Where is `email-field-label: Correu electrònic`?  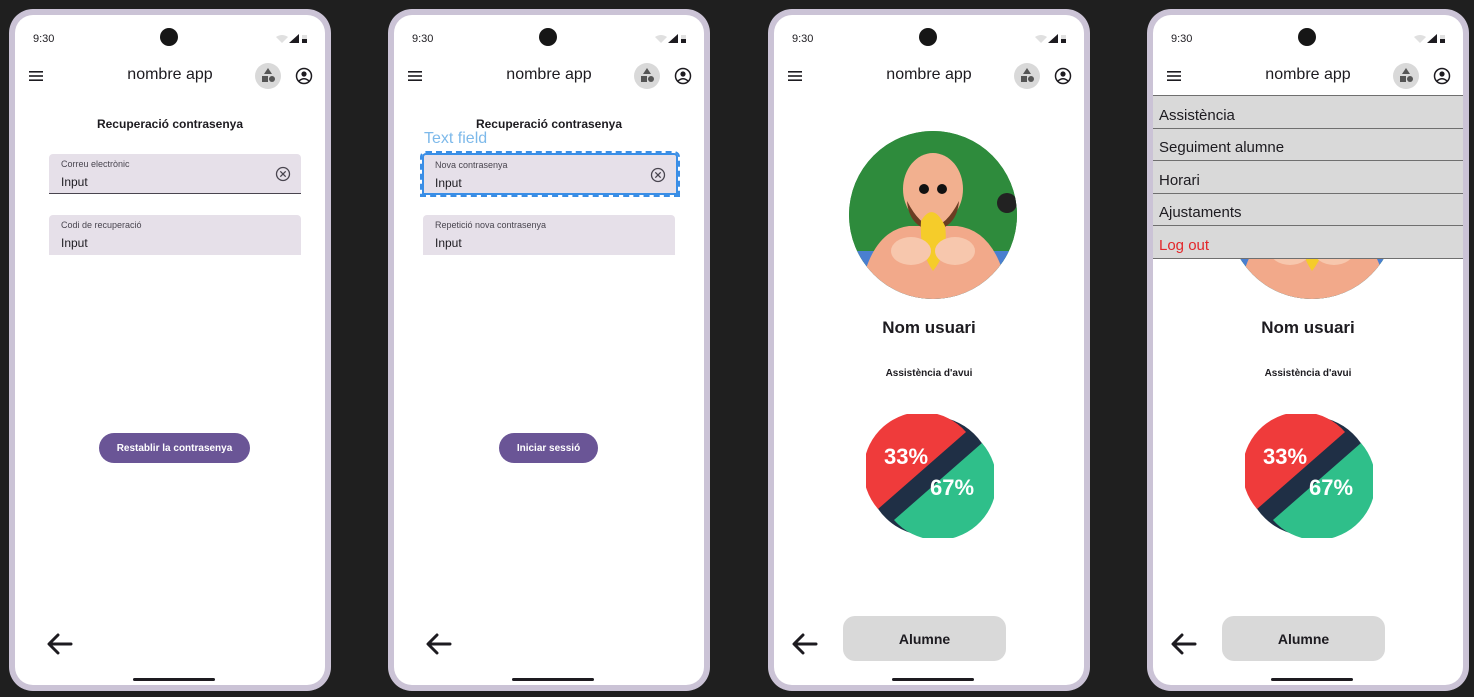 email-field-label: Correu electrònic is located at coordinates (95, 164).